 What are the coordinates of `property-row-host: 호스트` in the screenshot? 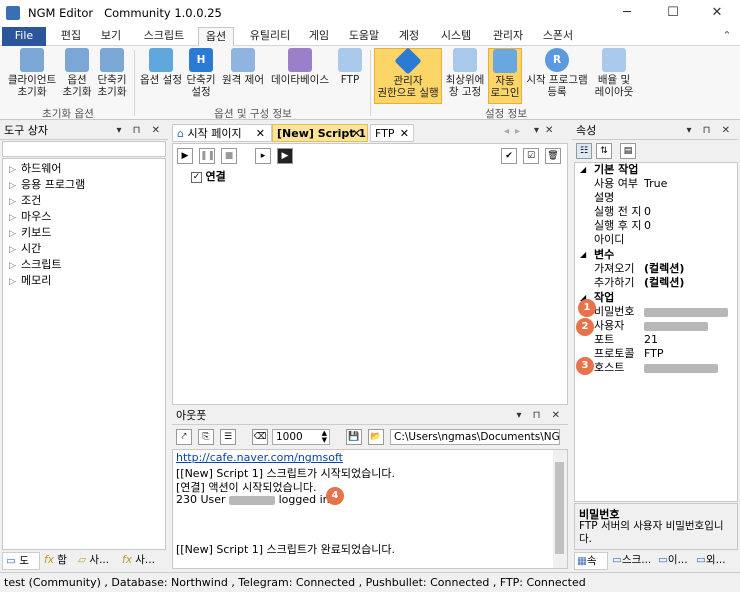 It's located at (656, 368).